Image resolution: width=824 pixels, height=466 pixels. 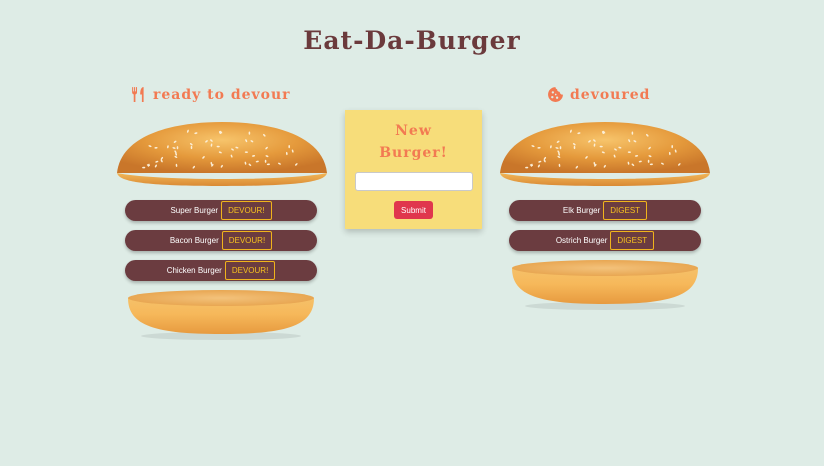 I want to click on bottom-bun-right, so click(x=605, y=285).